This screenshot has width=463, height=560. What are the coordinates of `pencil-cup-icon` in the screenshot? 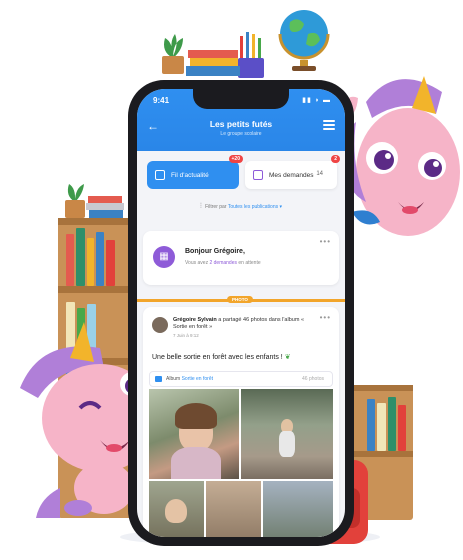 It's located at (251, 55).